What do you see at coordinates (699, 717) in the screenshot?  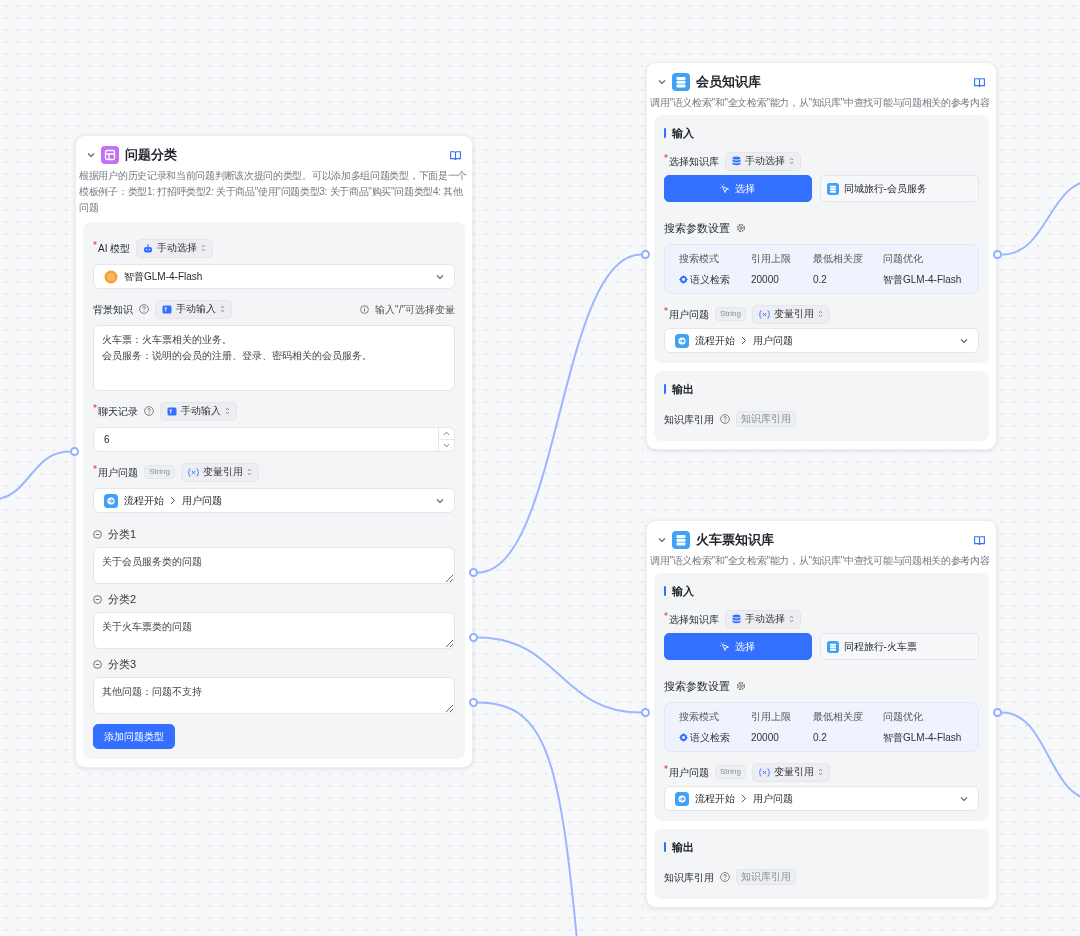 I see `table-header-cell-text: 搜索模式` at bounding box center [699, 717].